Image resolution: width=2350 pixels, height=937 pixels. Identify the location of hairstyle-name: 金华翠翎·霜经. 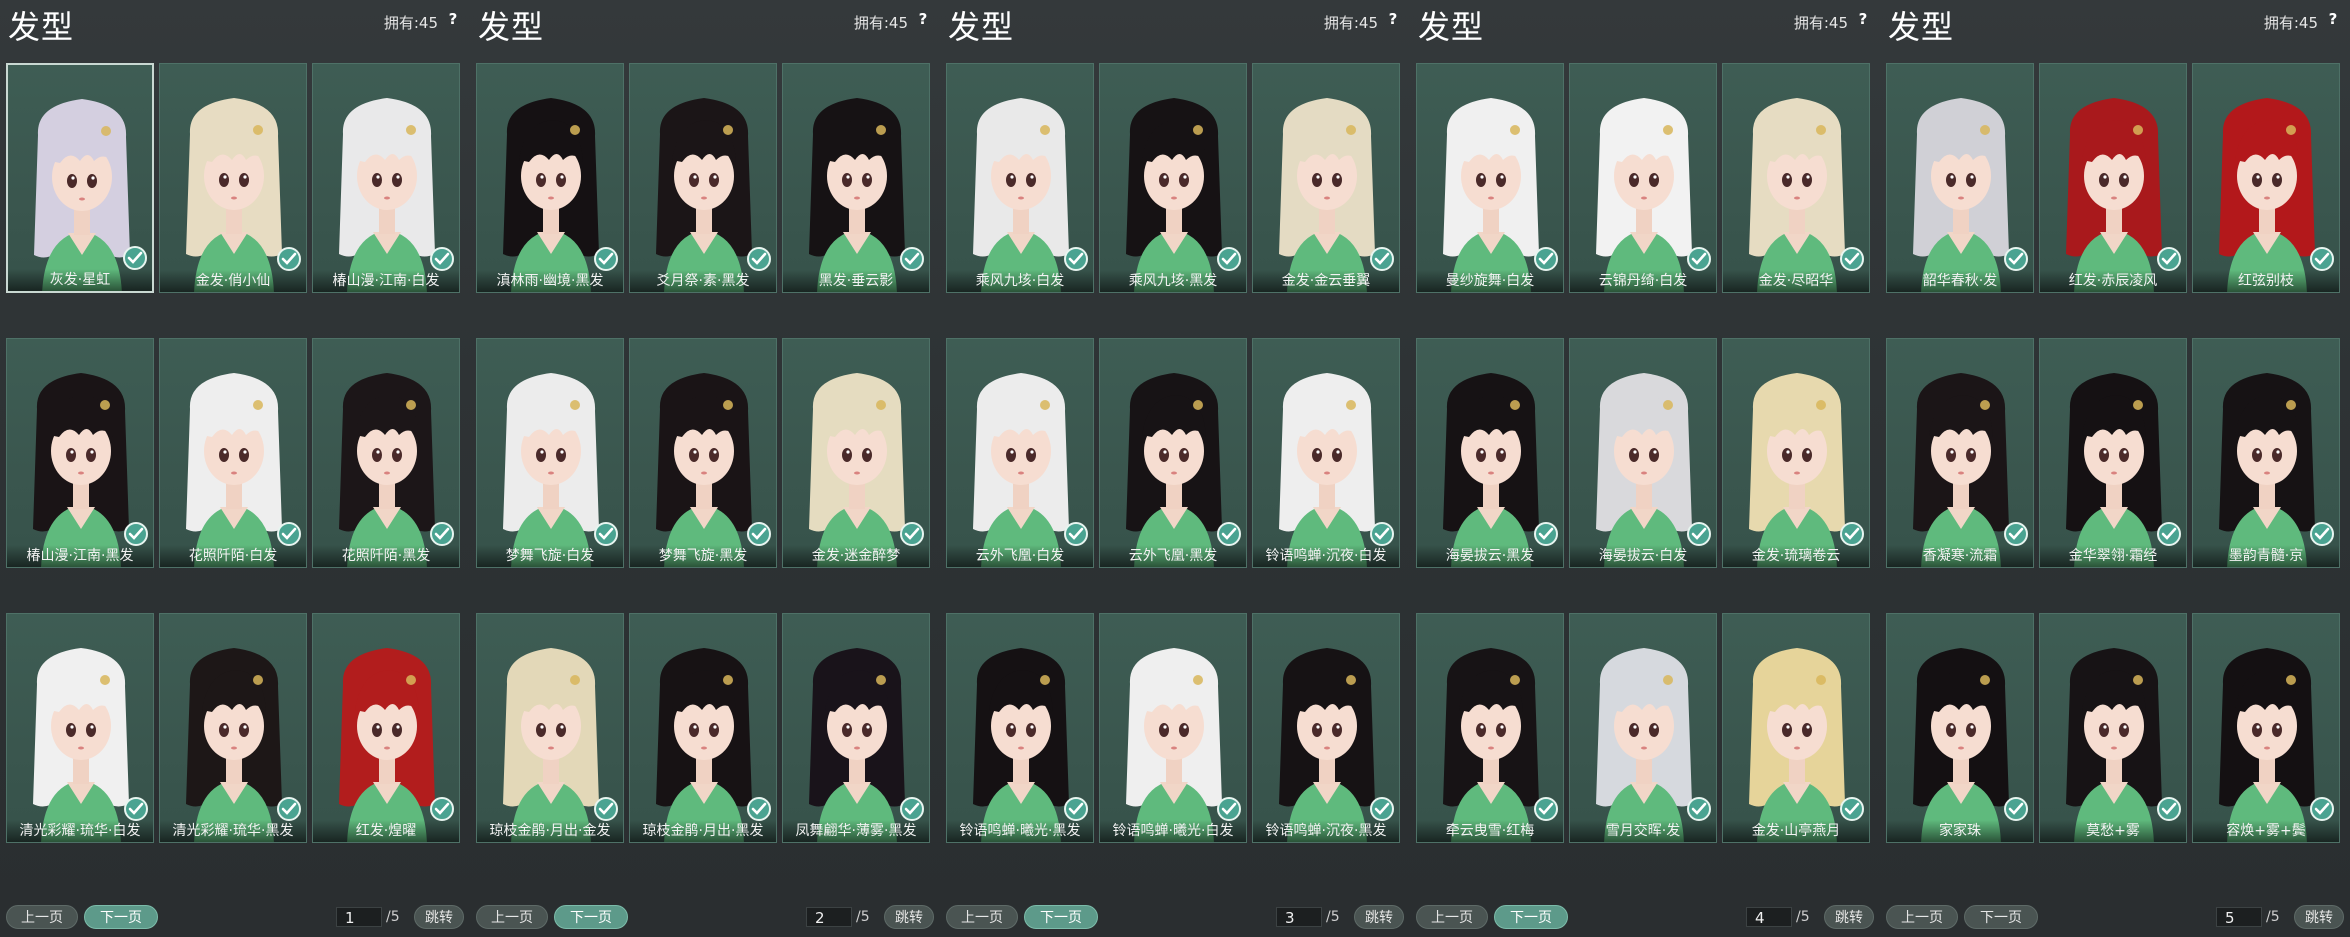
(2113, 556).